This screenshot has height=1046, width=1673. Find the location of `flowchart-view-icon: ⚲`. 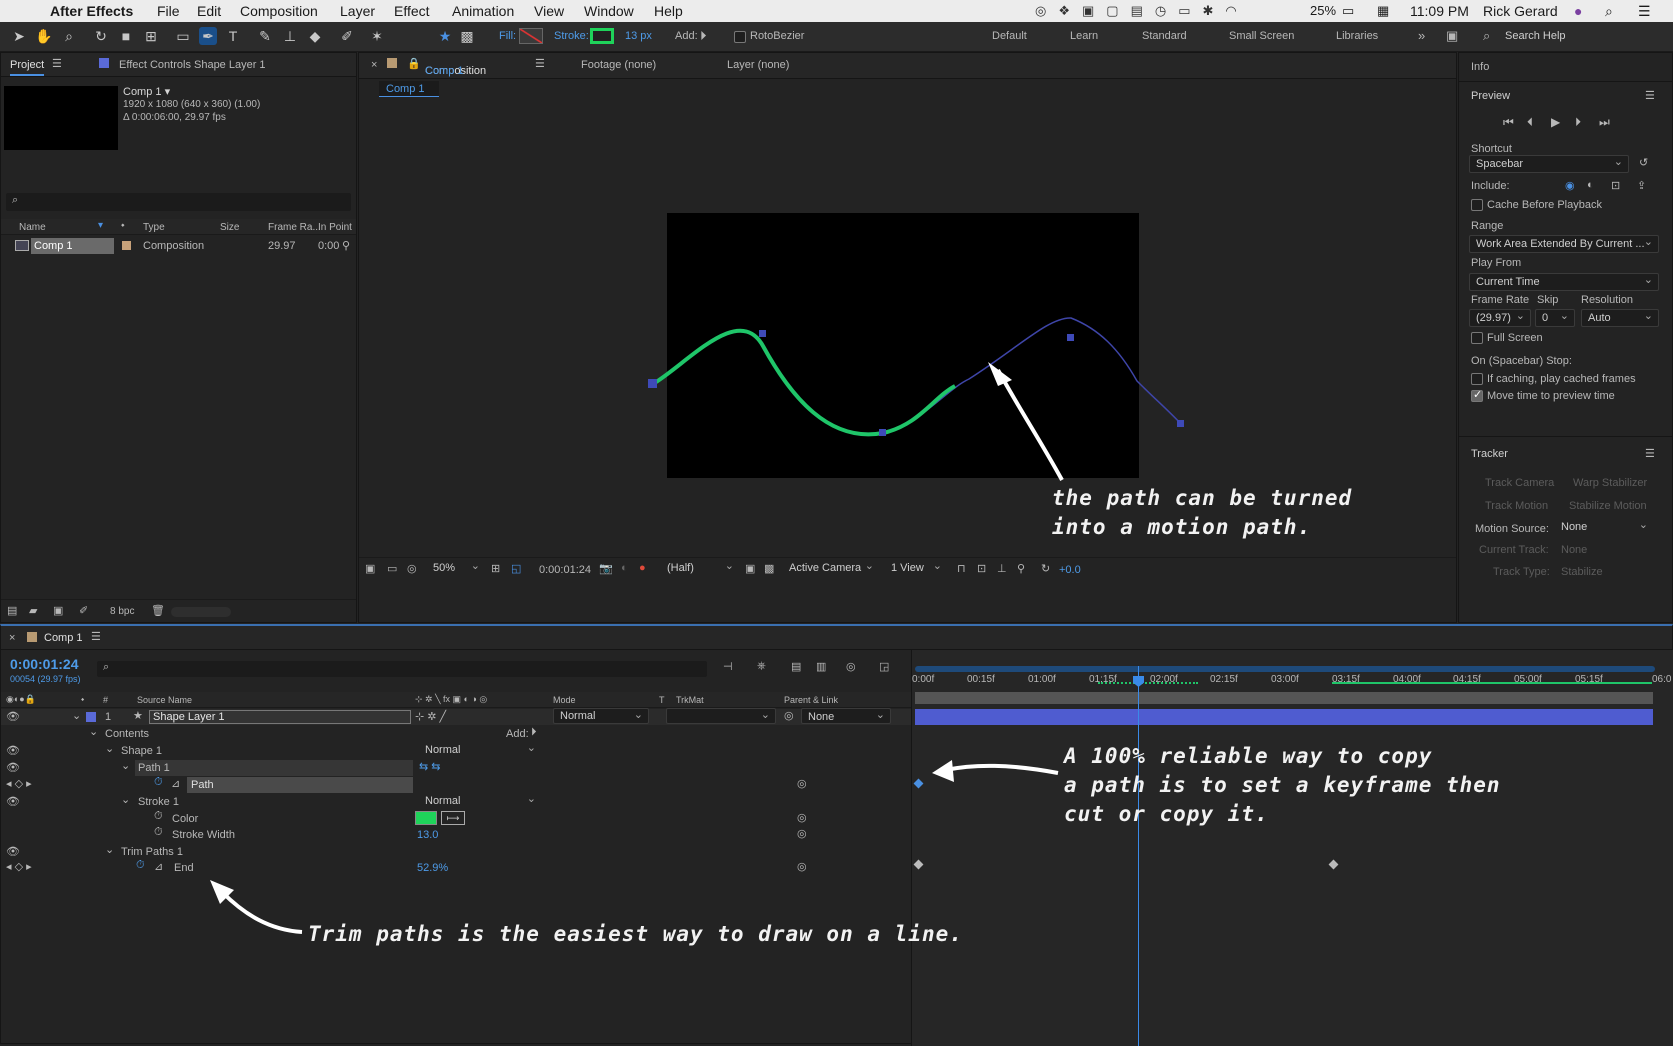

flowchart-view-icon: ⚲ is located at coordinates (1021, 568).